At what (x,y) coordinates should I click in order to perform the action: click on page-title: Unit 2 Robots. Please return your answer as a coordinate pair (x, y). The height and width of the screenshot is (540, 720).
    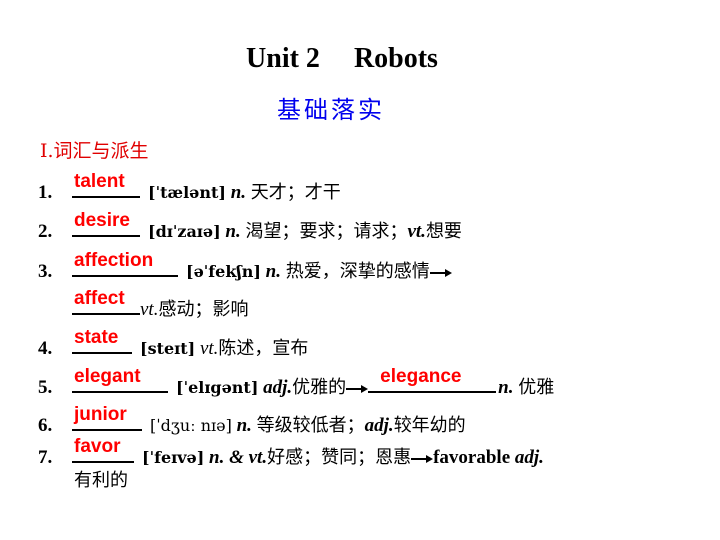
    Looking at the image, I should click on (342, 59).